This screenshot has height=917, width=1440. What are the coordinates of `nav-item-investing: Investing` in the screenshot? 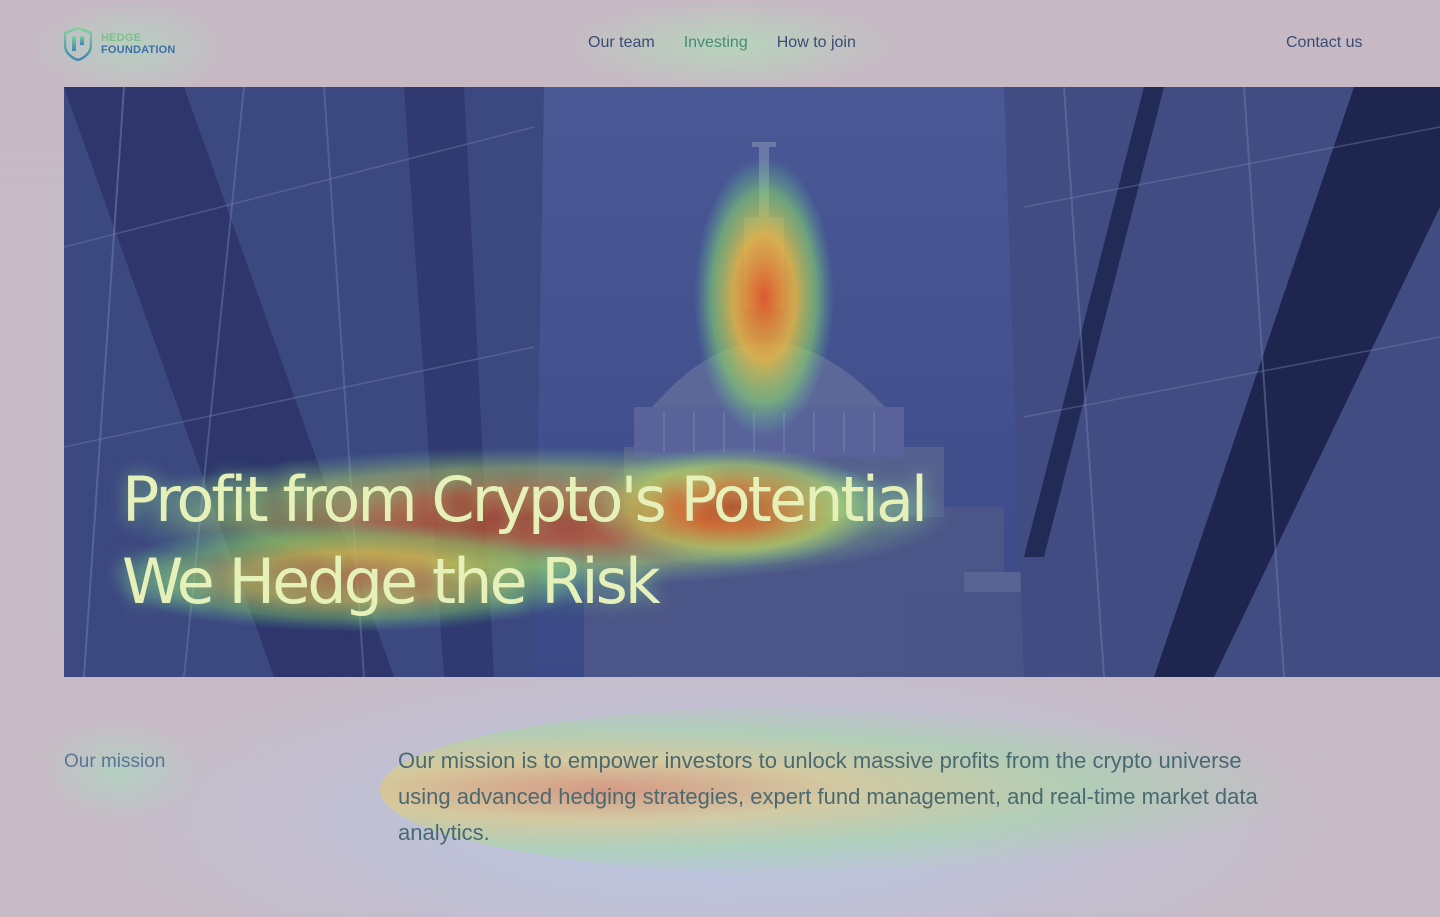 It's located at (716, 43).